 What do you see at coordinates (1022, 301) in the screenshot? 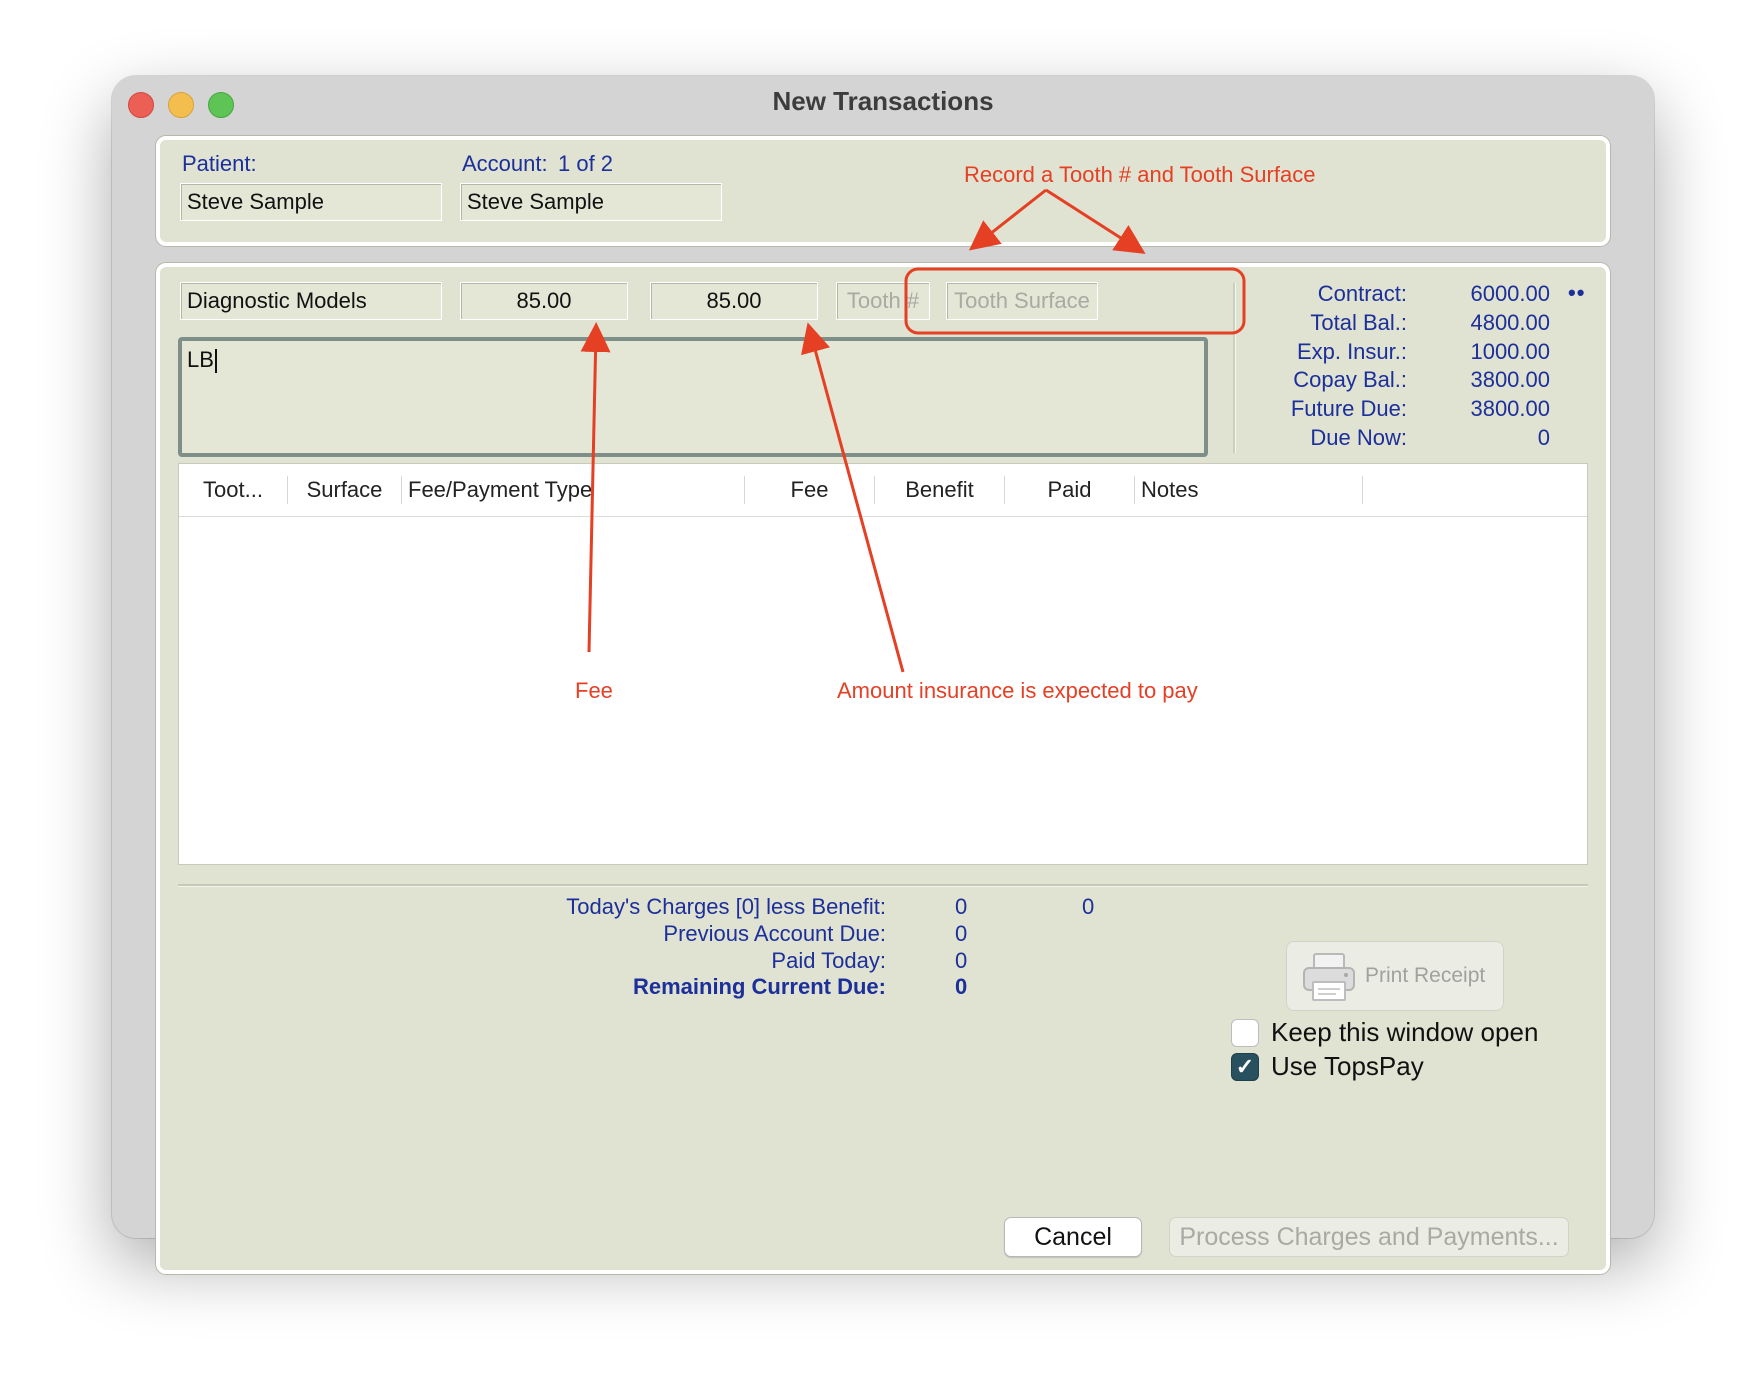
I see `tooth-surface-field: Tooth Surface` at bounding box center [1022, 301].